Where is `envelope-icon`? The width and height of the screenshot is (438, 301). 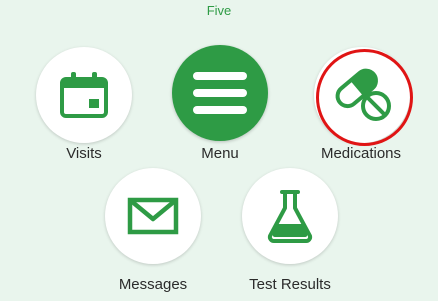
envelope-icon is located at coordinates (153, 216).